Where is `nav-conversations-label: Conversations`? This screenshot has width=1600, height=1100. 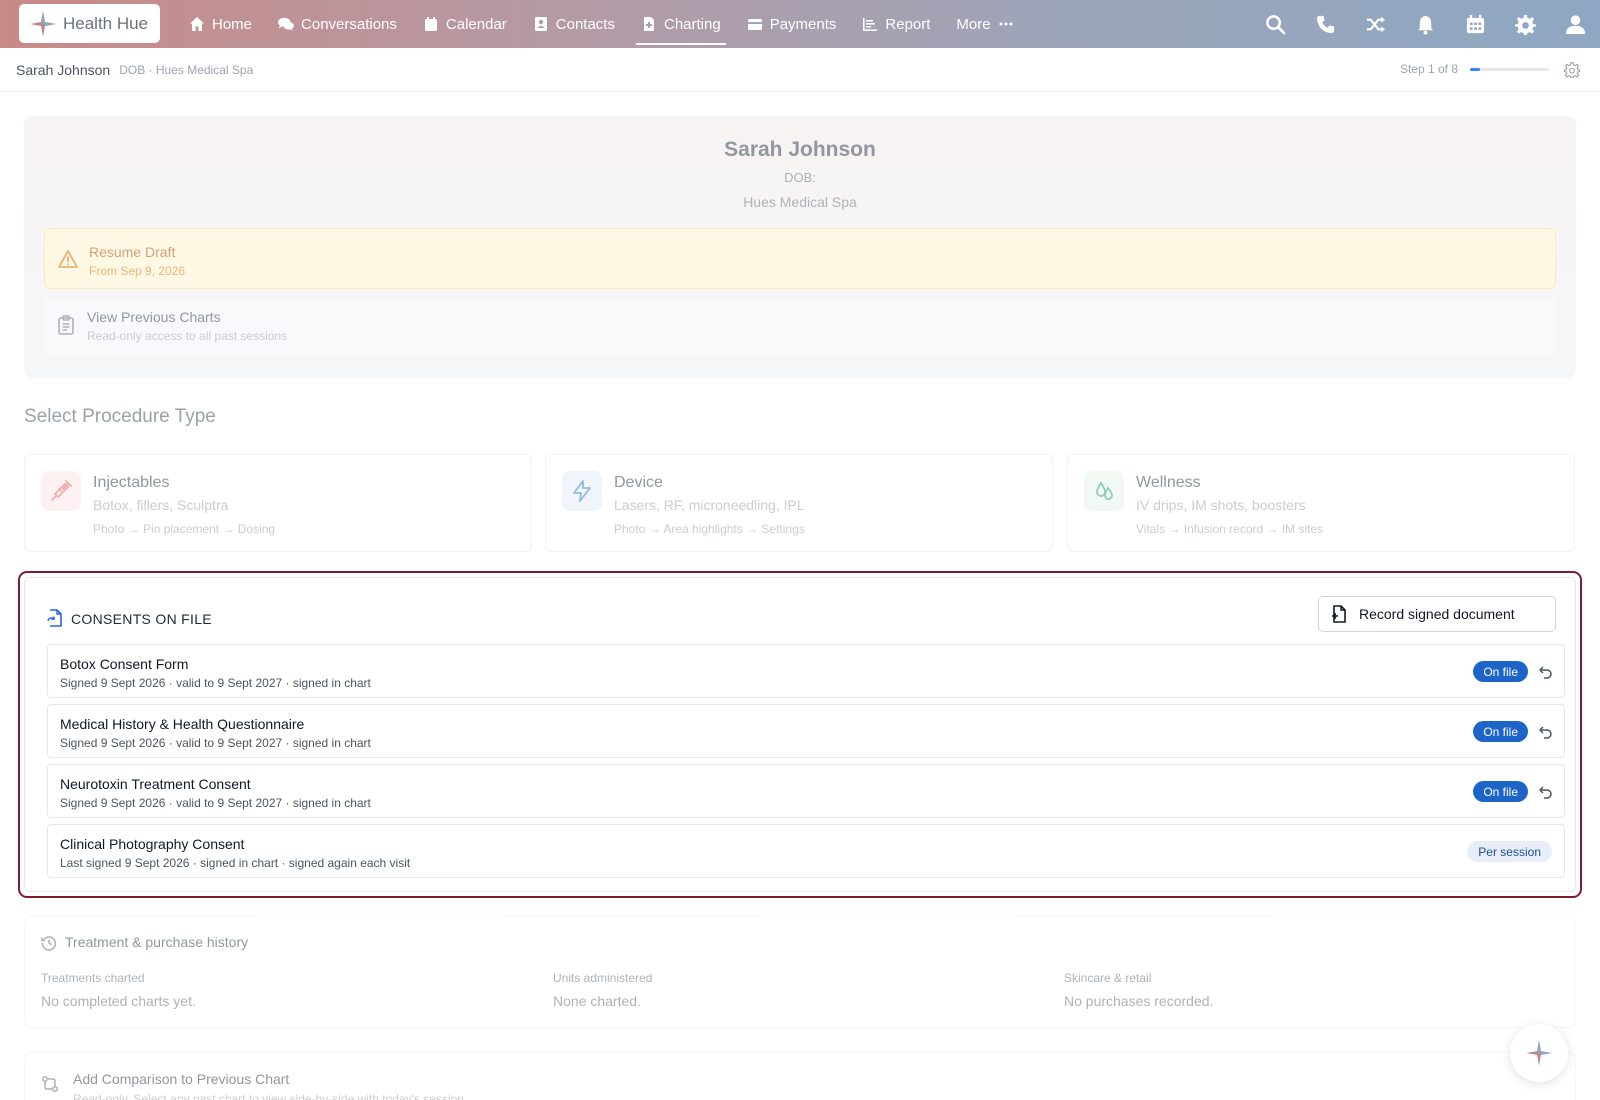 nav-conversations-label: Conversations is located at coordinates (349, 24).